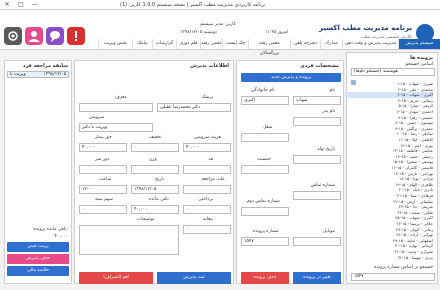 The height and width of the screenshot is (290, 440). Describe the element at coordinates (235, 44) in the screenshot. I see `tab-checklist: چک لیست` at that location.